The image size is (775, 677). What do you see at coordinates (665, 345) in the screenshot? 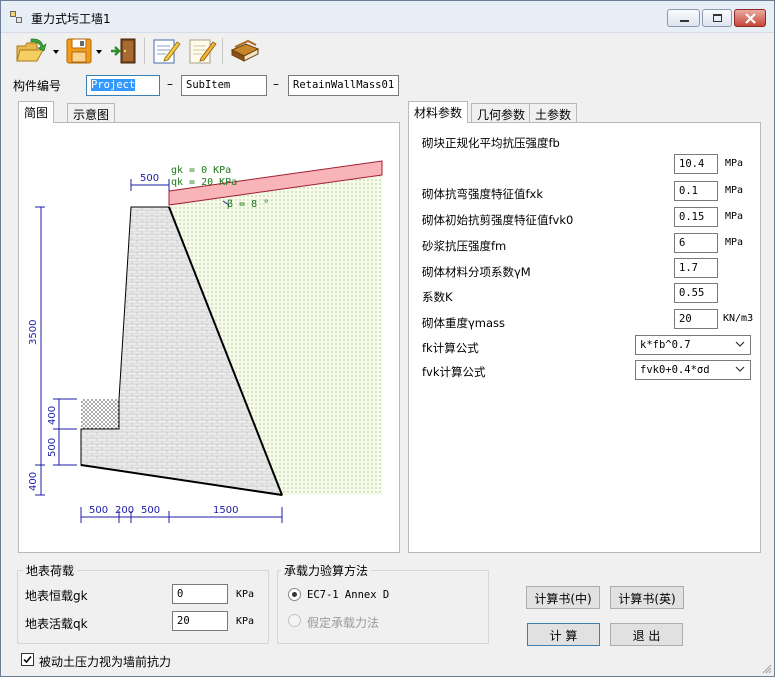
I see `fk-formula-value: k*fb^0.7` at bounding box center [665, 345].